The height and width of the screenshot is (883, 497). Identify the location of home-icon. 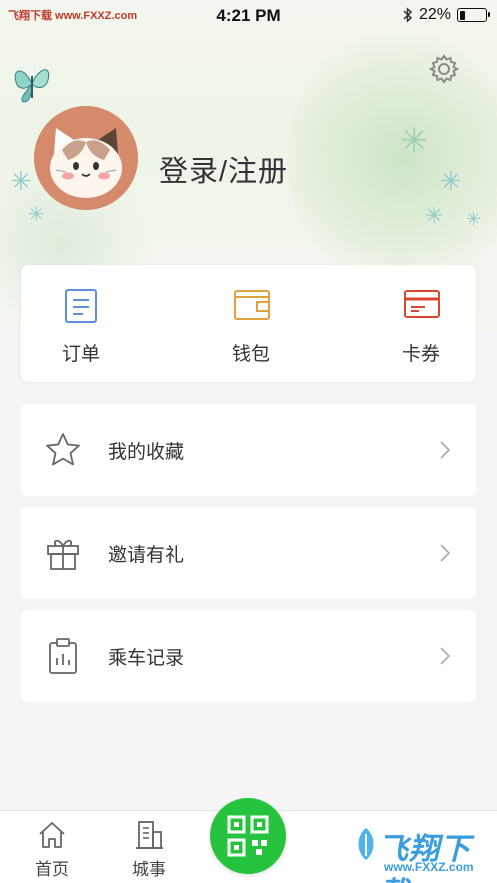
(52, 835).